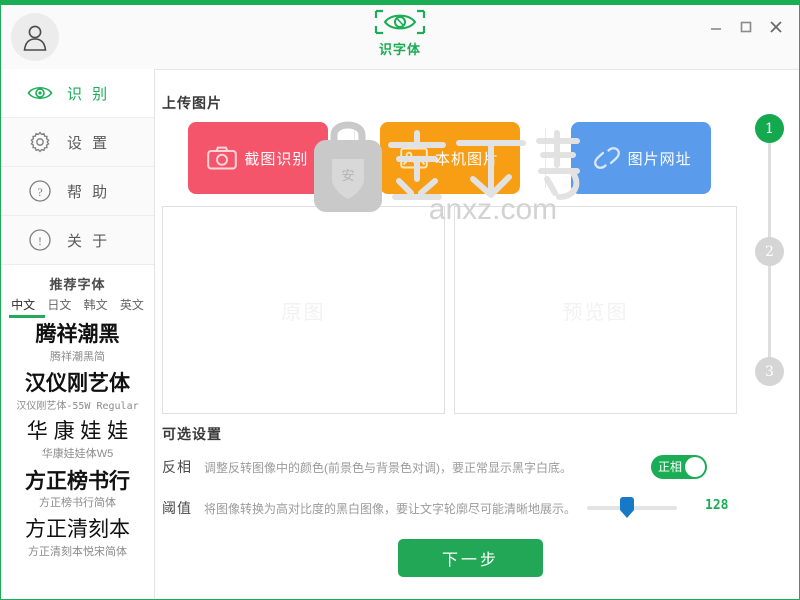 The image size is (800, 600). I want to click on threshold-slider: 128, so click(662, 507).